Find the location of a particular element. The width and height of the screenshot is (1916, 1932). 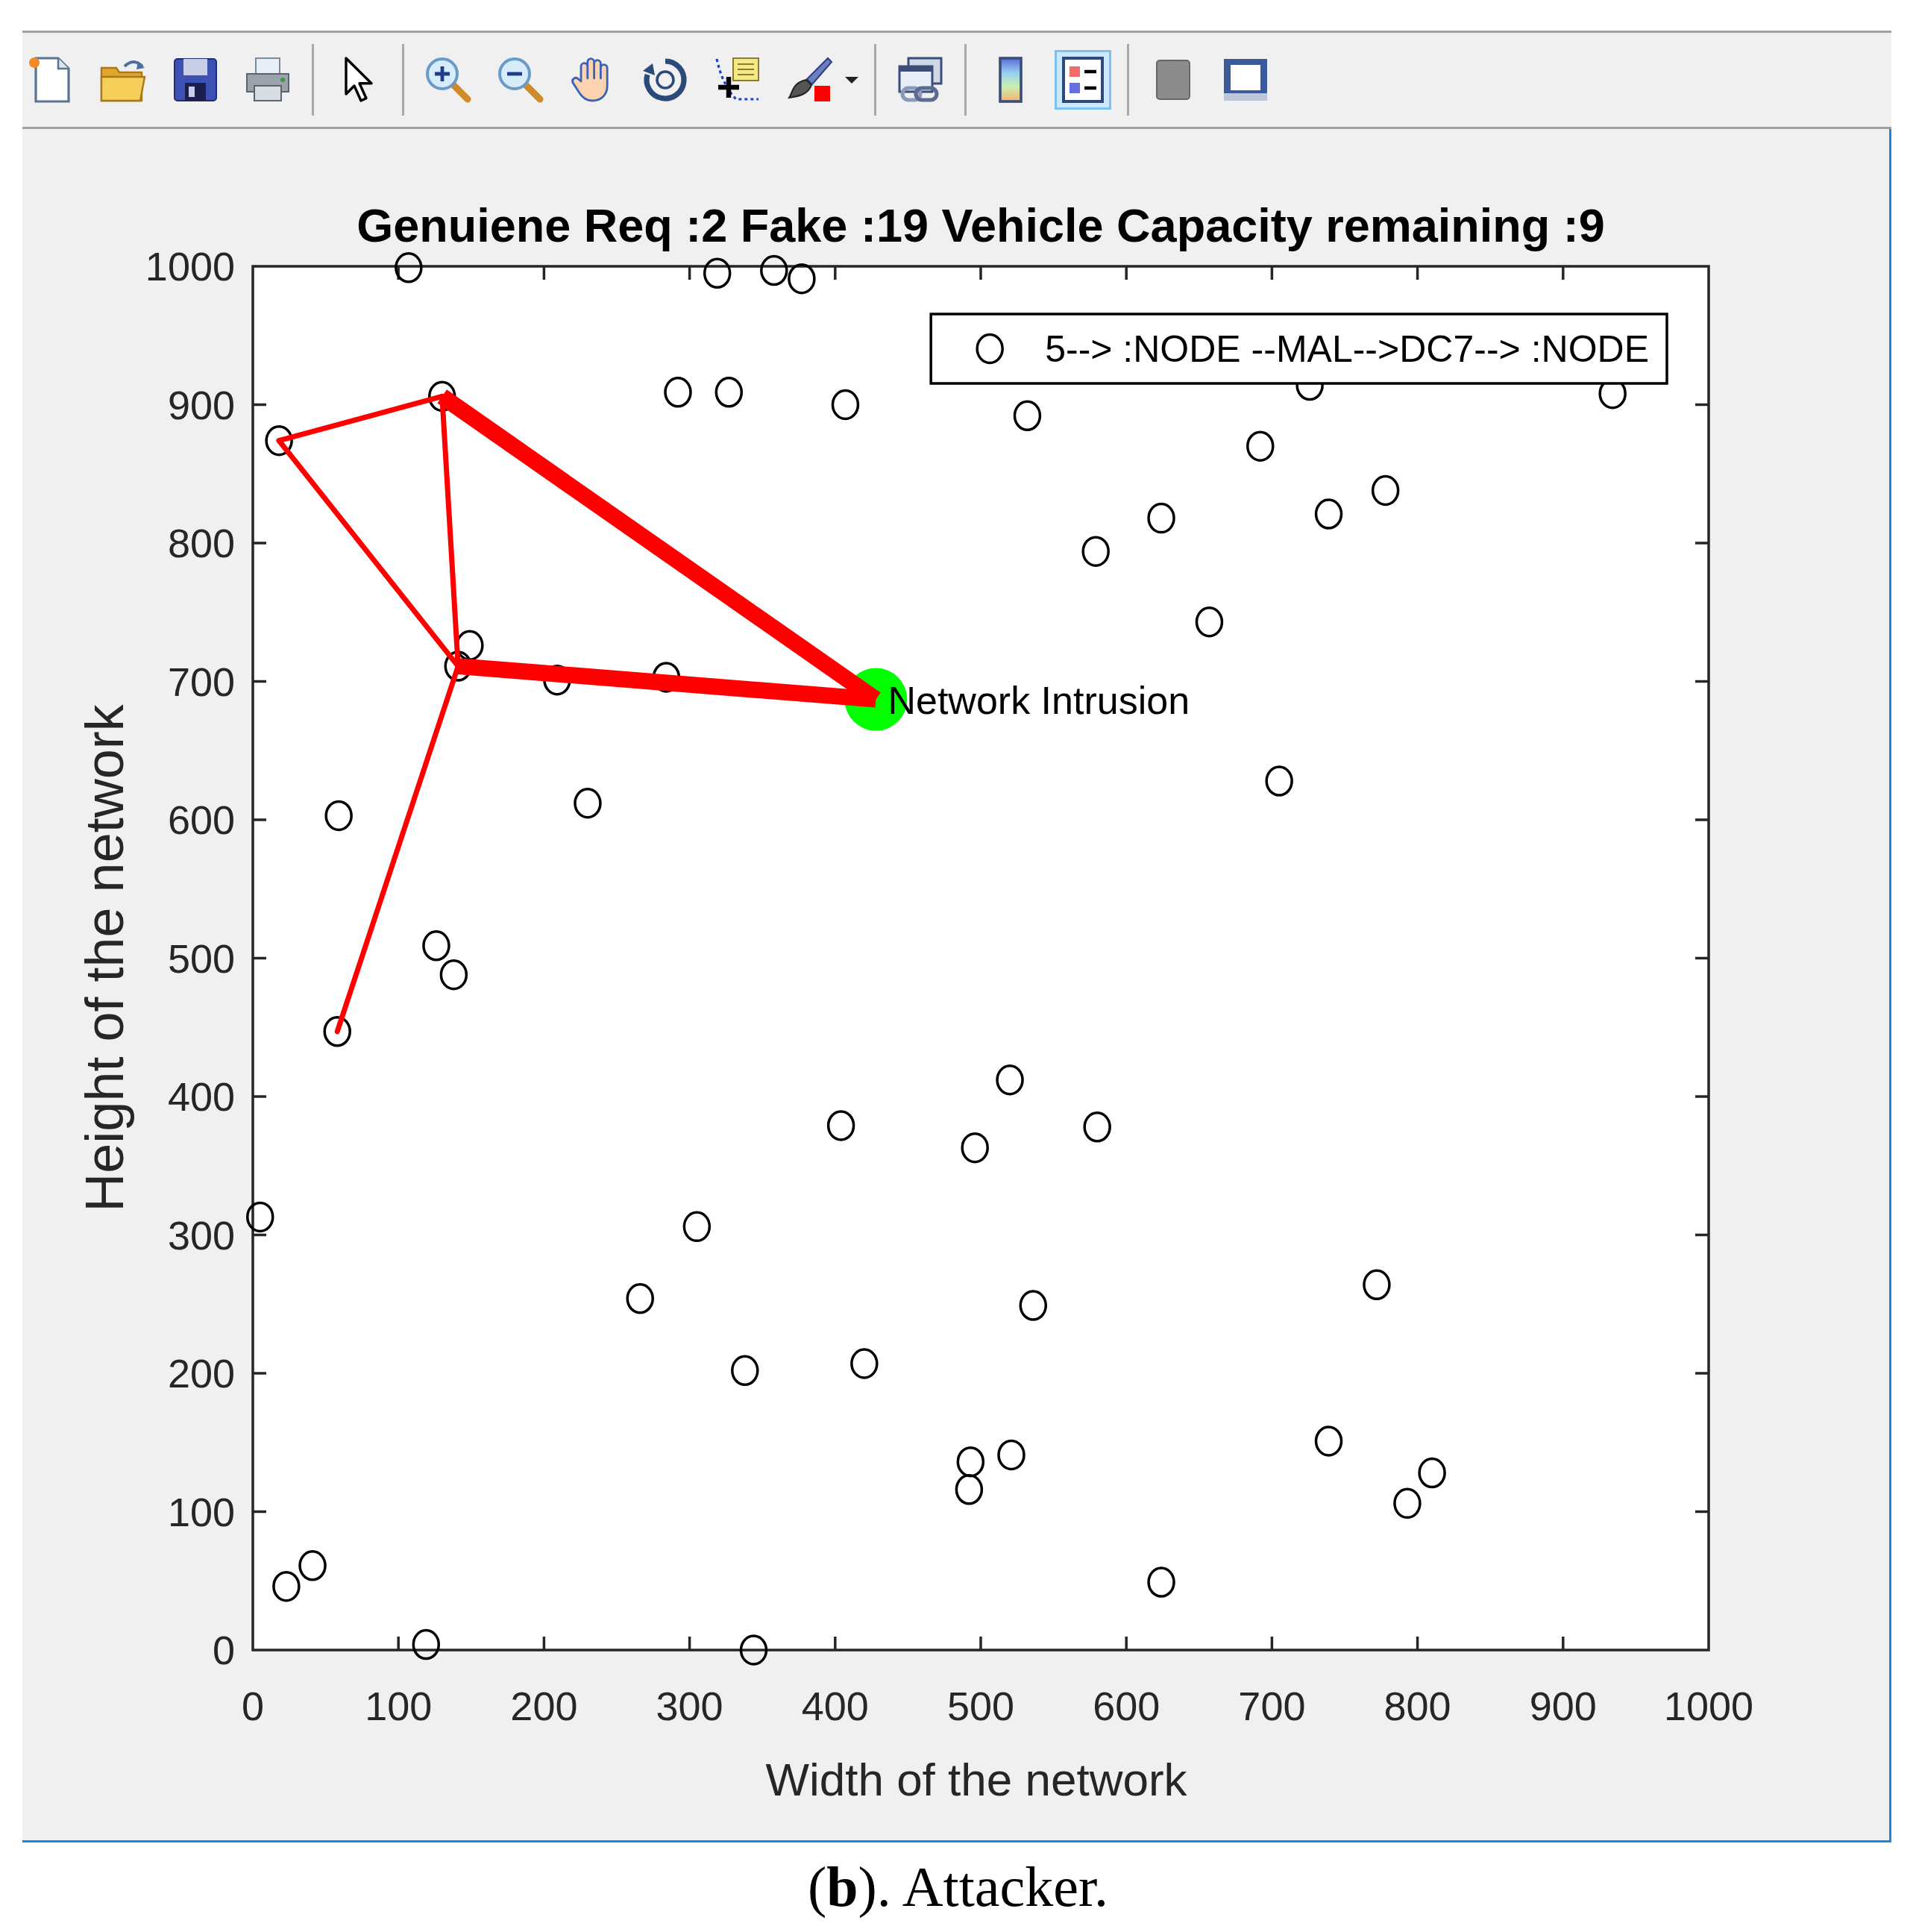

printer-icon is located at coordinates (268, 80).